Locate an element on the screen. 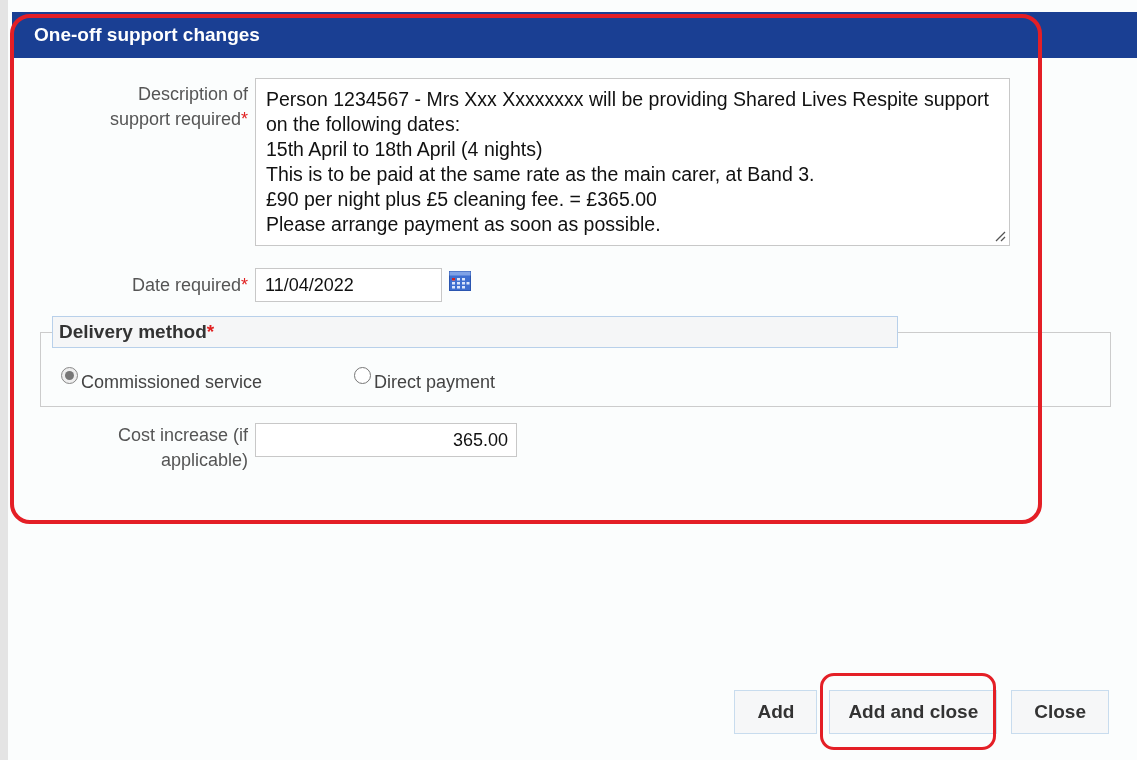  fieldset-legend: Delivery method* is located at coordinates (137, 332).